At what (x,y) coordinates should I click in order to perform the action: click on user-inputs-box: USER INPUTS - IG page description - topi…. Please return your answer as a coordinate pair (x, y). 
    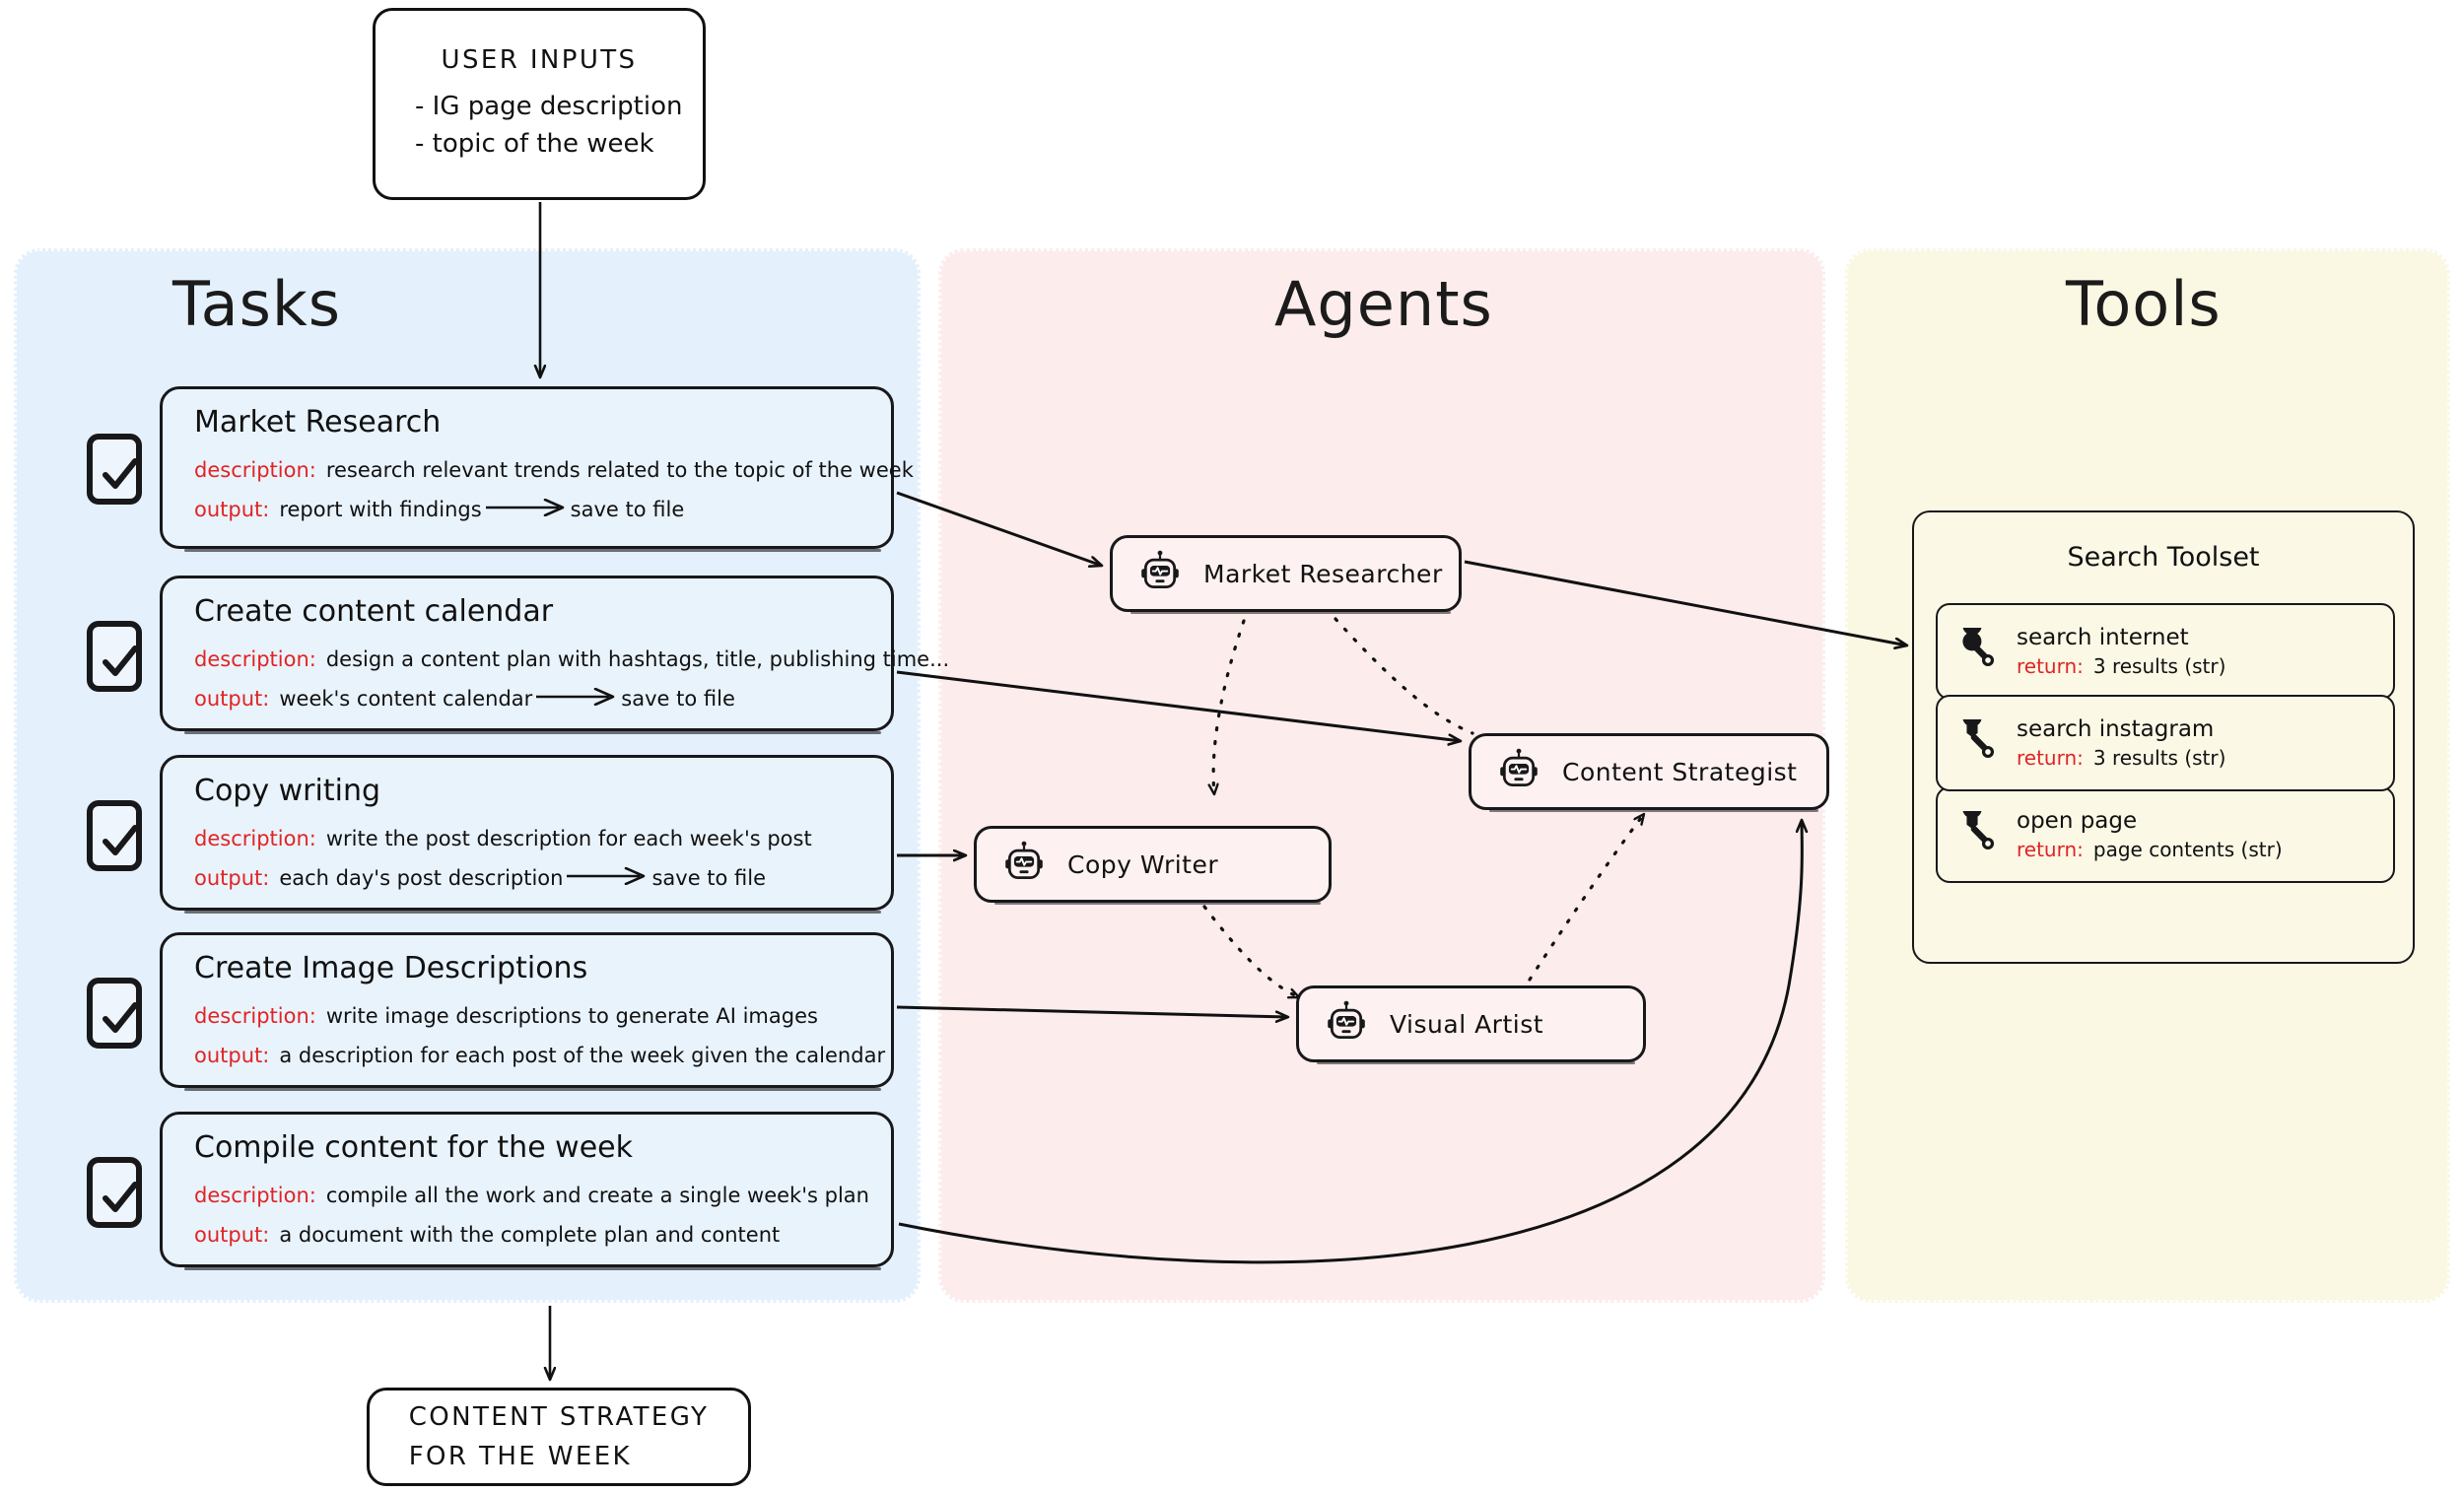
    Looking at the image, I should click on (539, 104).